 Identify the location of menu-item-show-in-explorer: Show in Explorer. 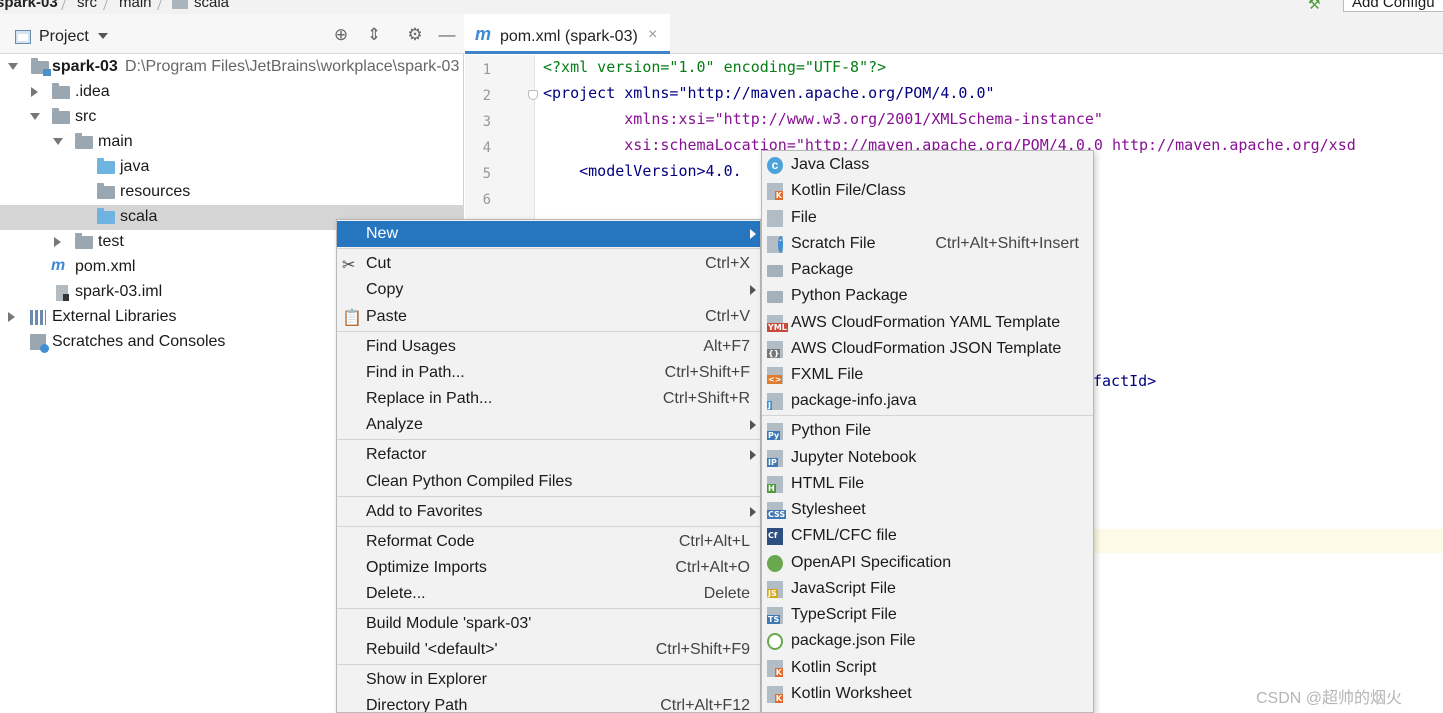
(548, 680).